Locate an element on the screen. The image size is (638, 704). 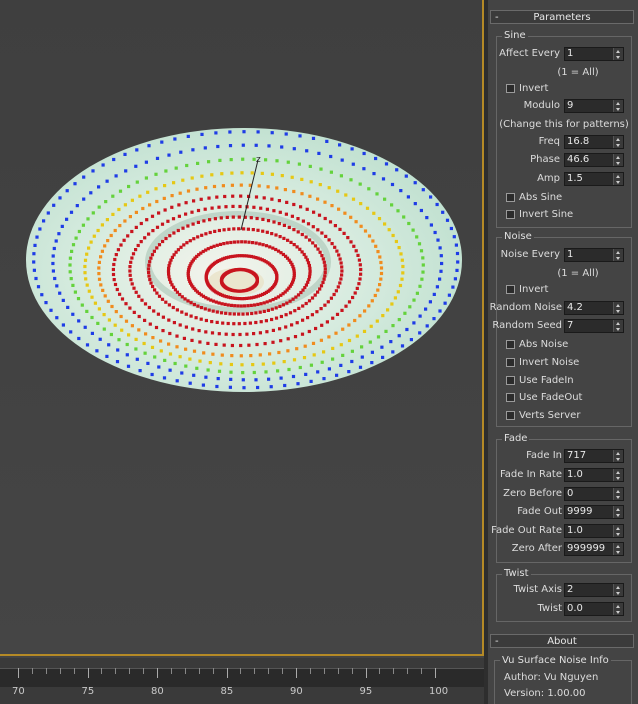
about-rollout-header: - About is located at coordinates (562, 641).